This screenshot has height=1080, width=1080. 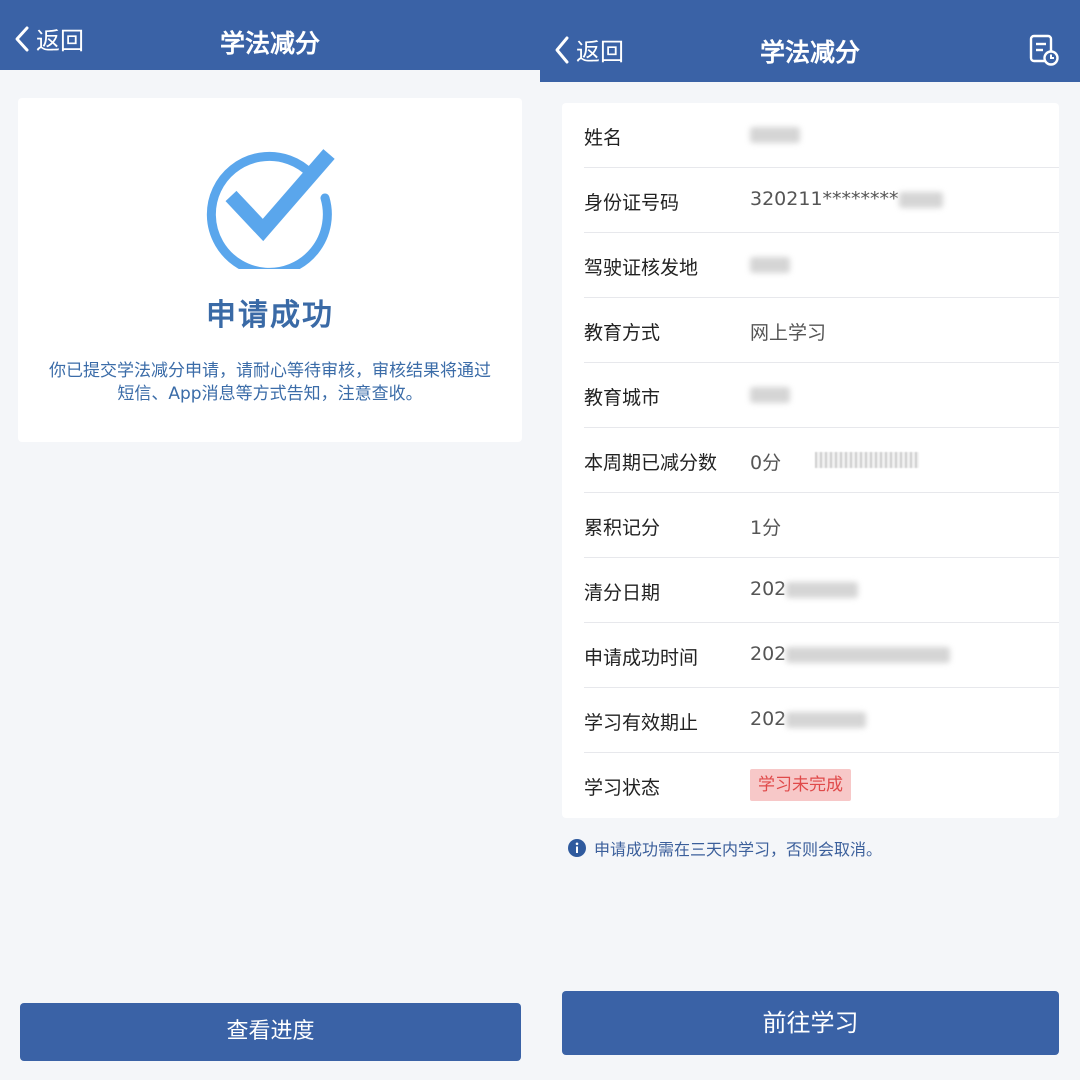 What do you see at coordinates (1044, 50) in the screenshot?
I see `record-clock-icon` at bounding box center [1044, 50].